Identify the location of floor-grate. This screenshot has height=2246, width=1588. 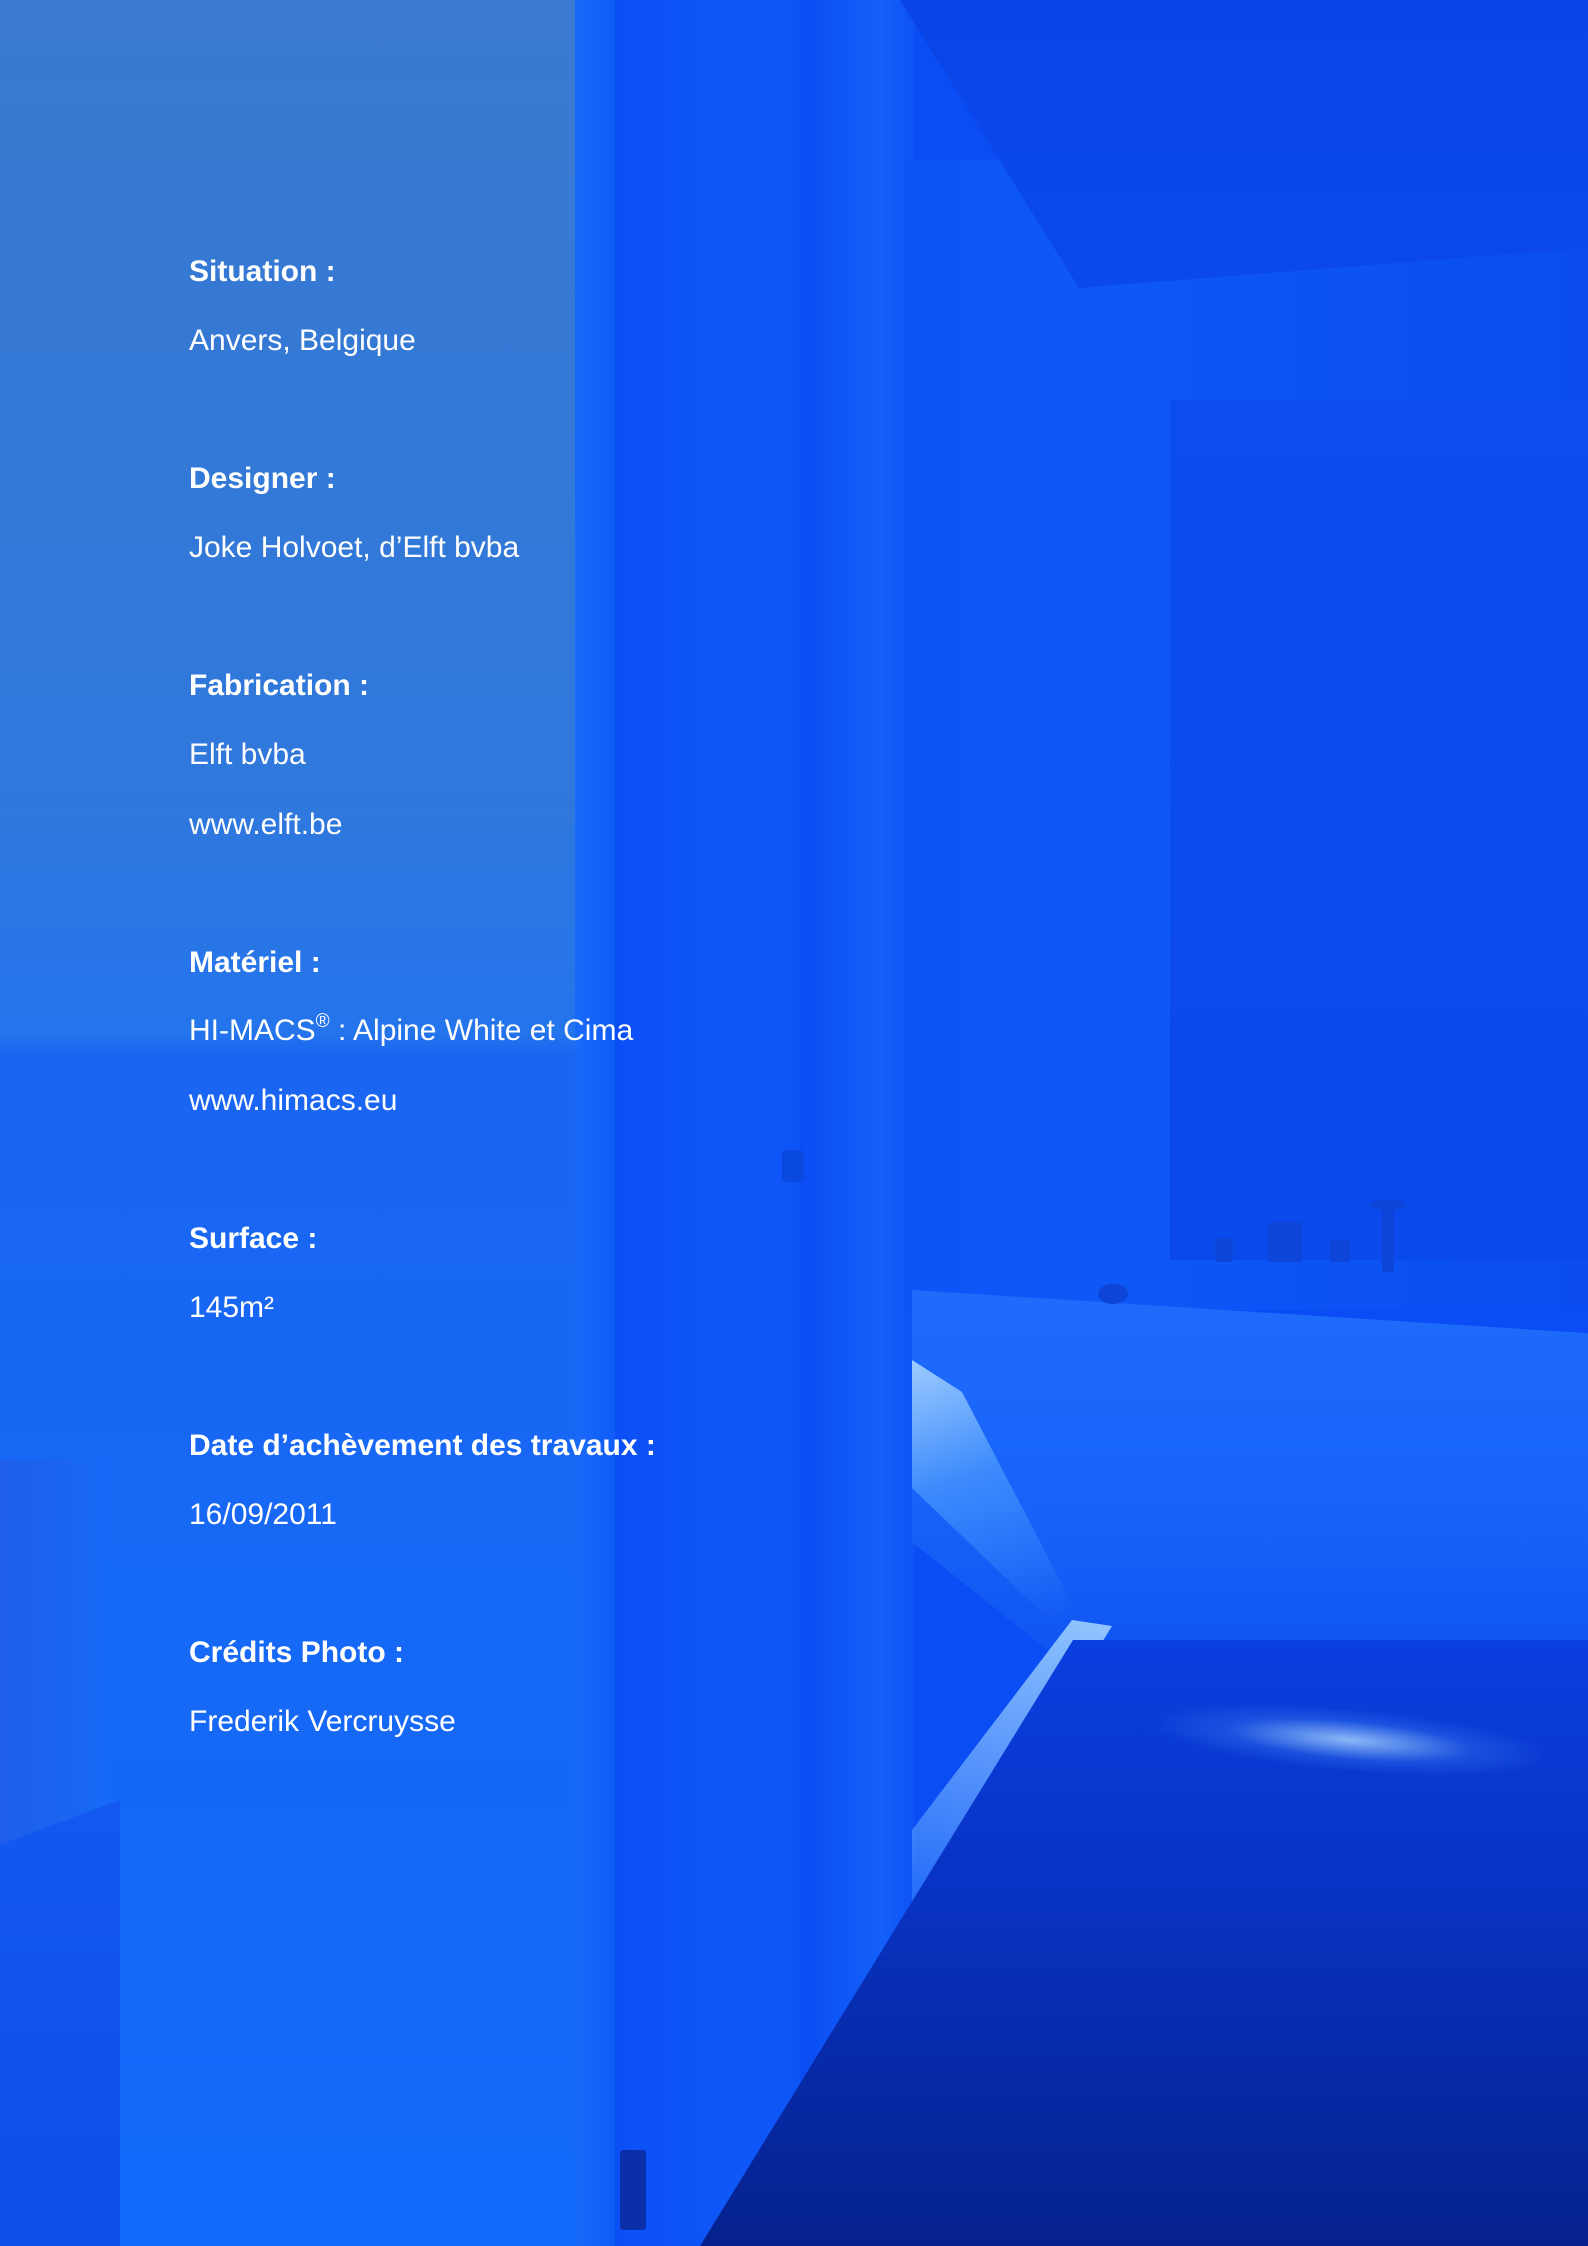
(633, 2190).